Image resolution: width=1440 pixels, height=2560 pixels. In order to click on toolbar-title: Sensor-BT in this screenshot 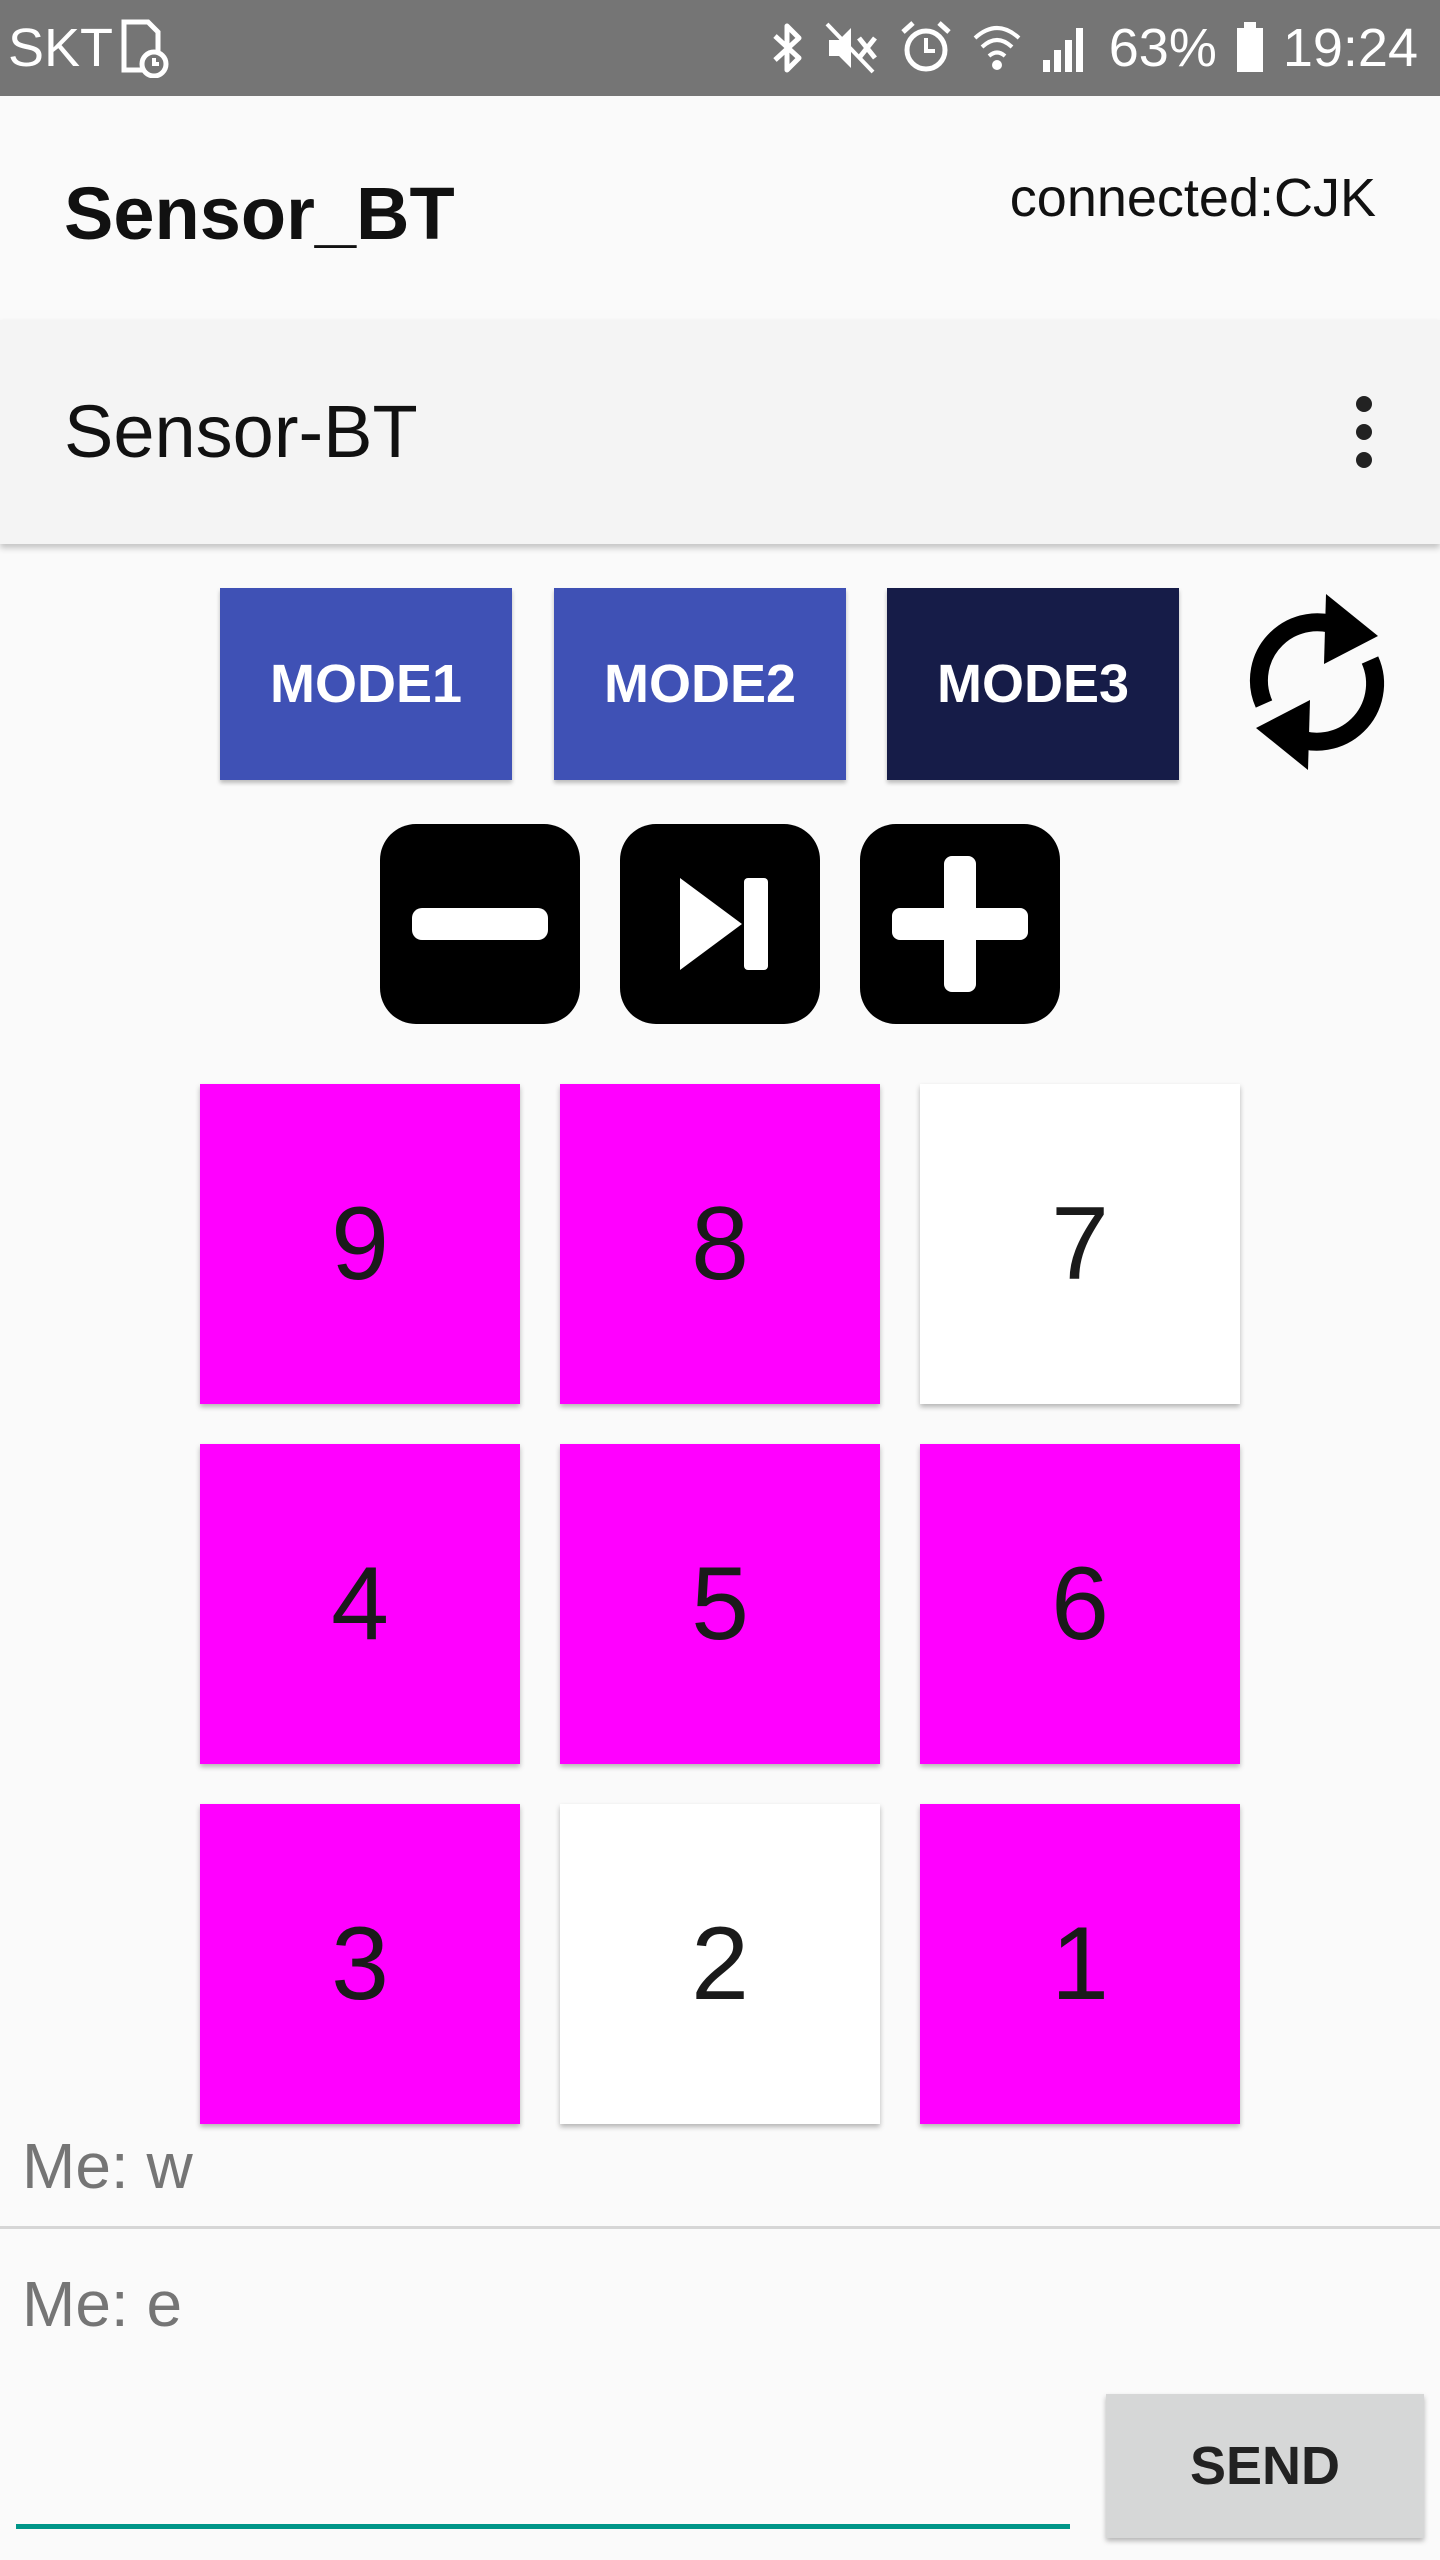, I will do `click(241, 431)`.